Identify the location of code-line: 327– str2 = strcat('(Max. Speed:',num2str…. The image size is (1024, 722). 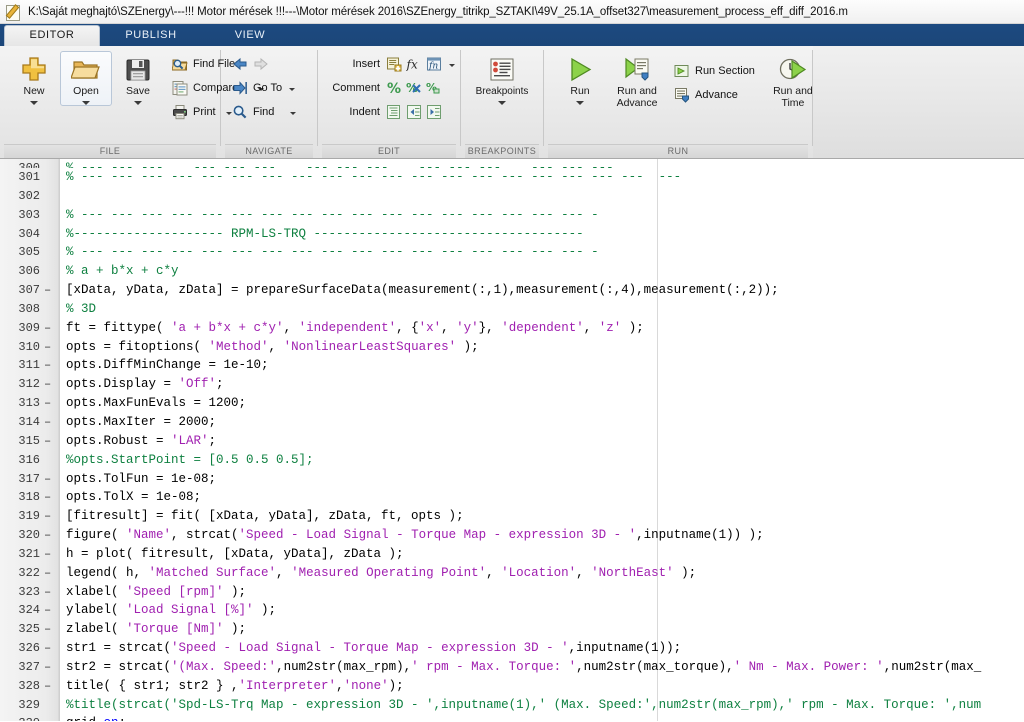
(512, 667).